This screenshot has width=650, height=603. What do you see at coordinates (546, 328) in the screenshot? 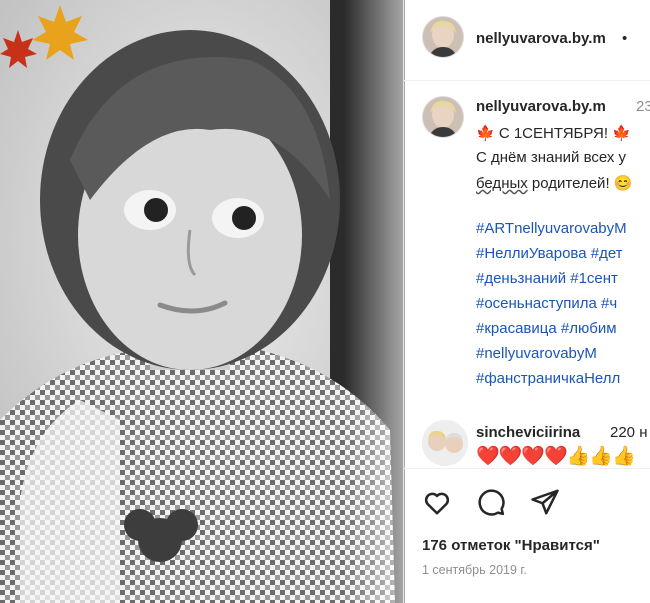
I see `hashtag-line-5: #красавица #любим` at bounding box center [546, 328].